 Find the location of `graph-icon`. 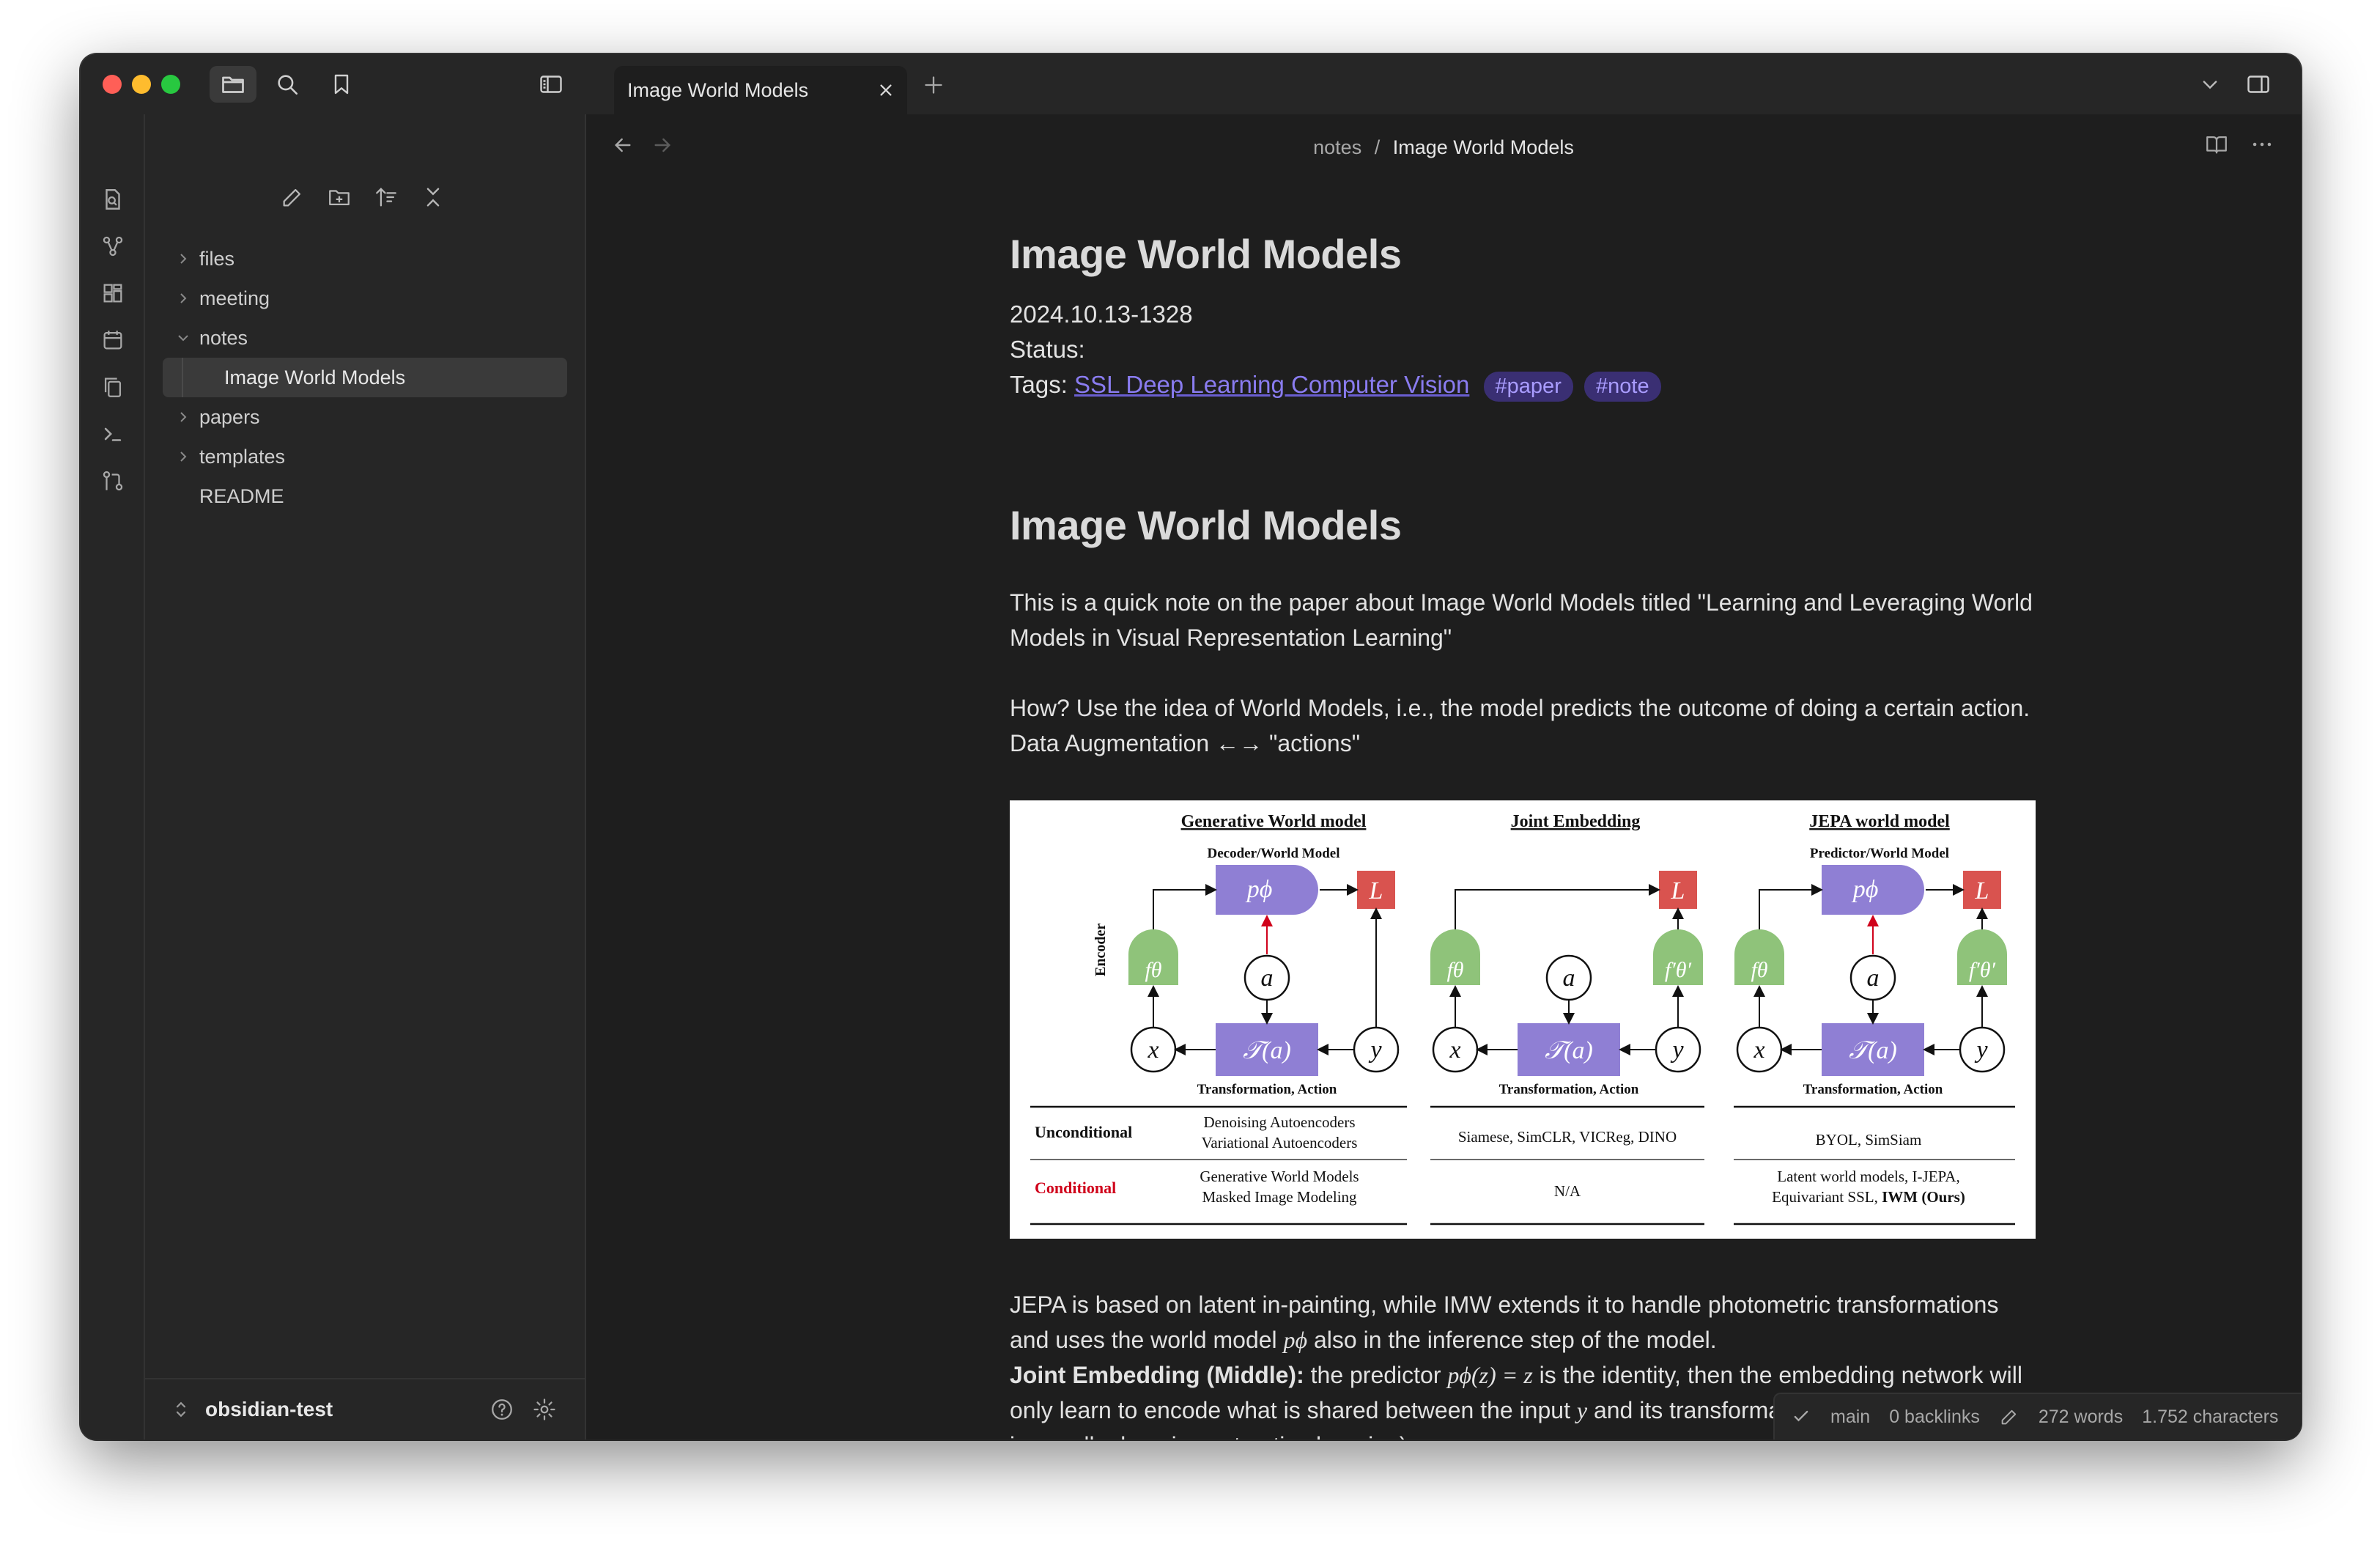

graph-icon is located at coordinates (113, 246).